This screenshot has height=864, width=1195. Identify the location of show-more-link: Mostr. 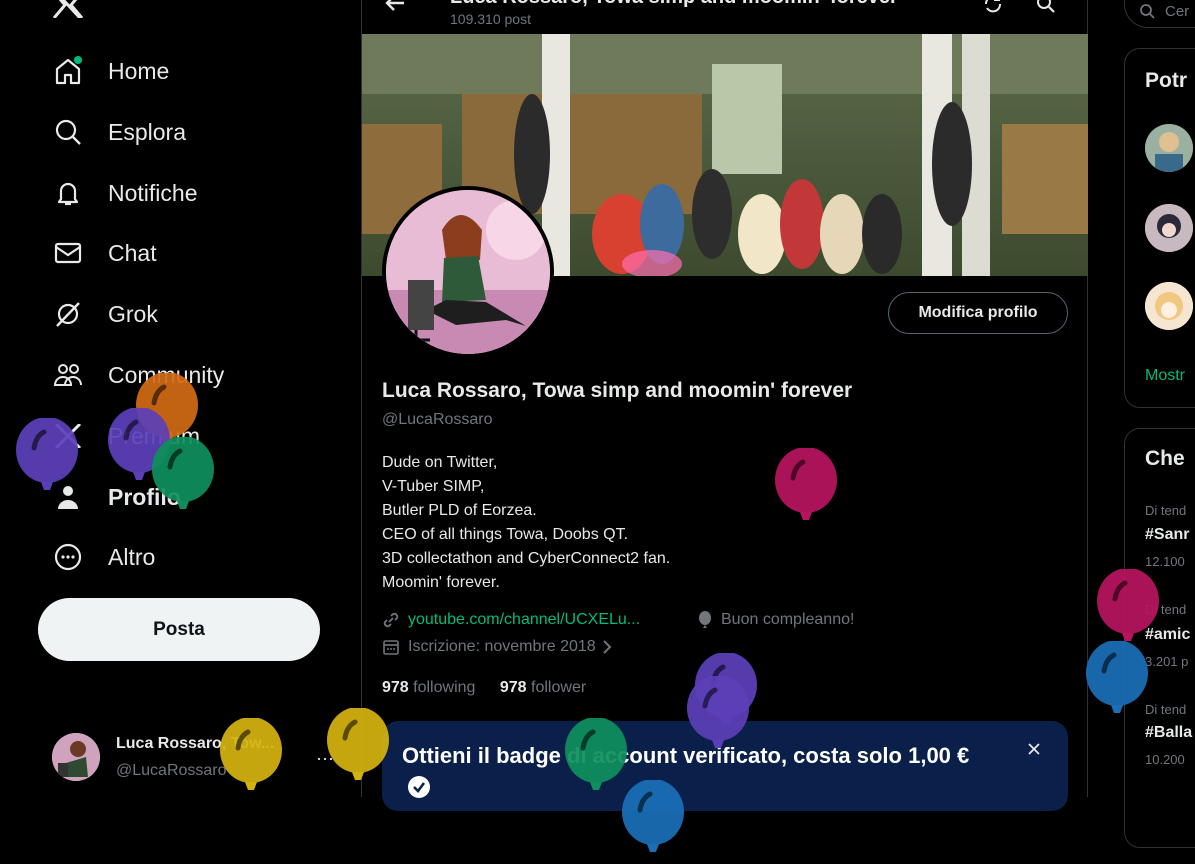
(1165, 376).